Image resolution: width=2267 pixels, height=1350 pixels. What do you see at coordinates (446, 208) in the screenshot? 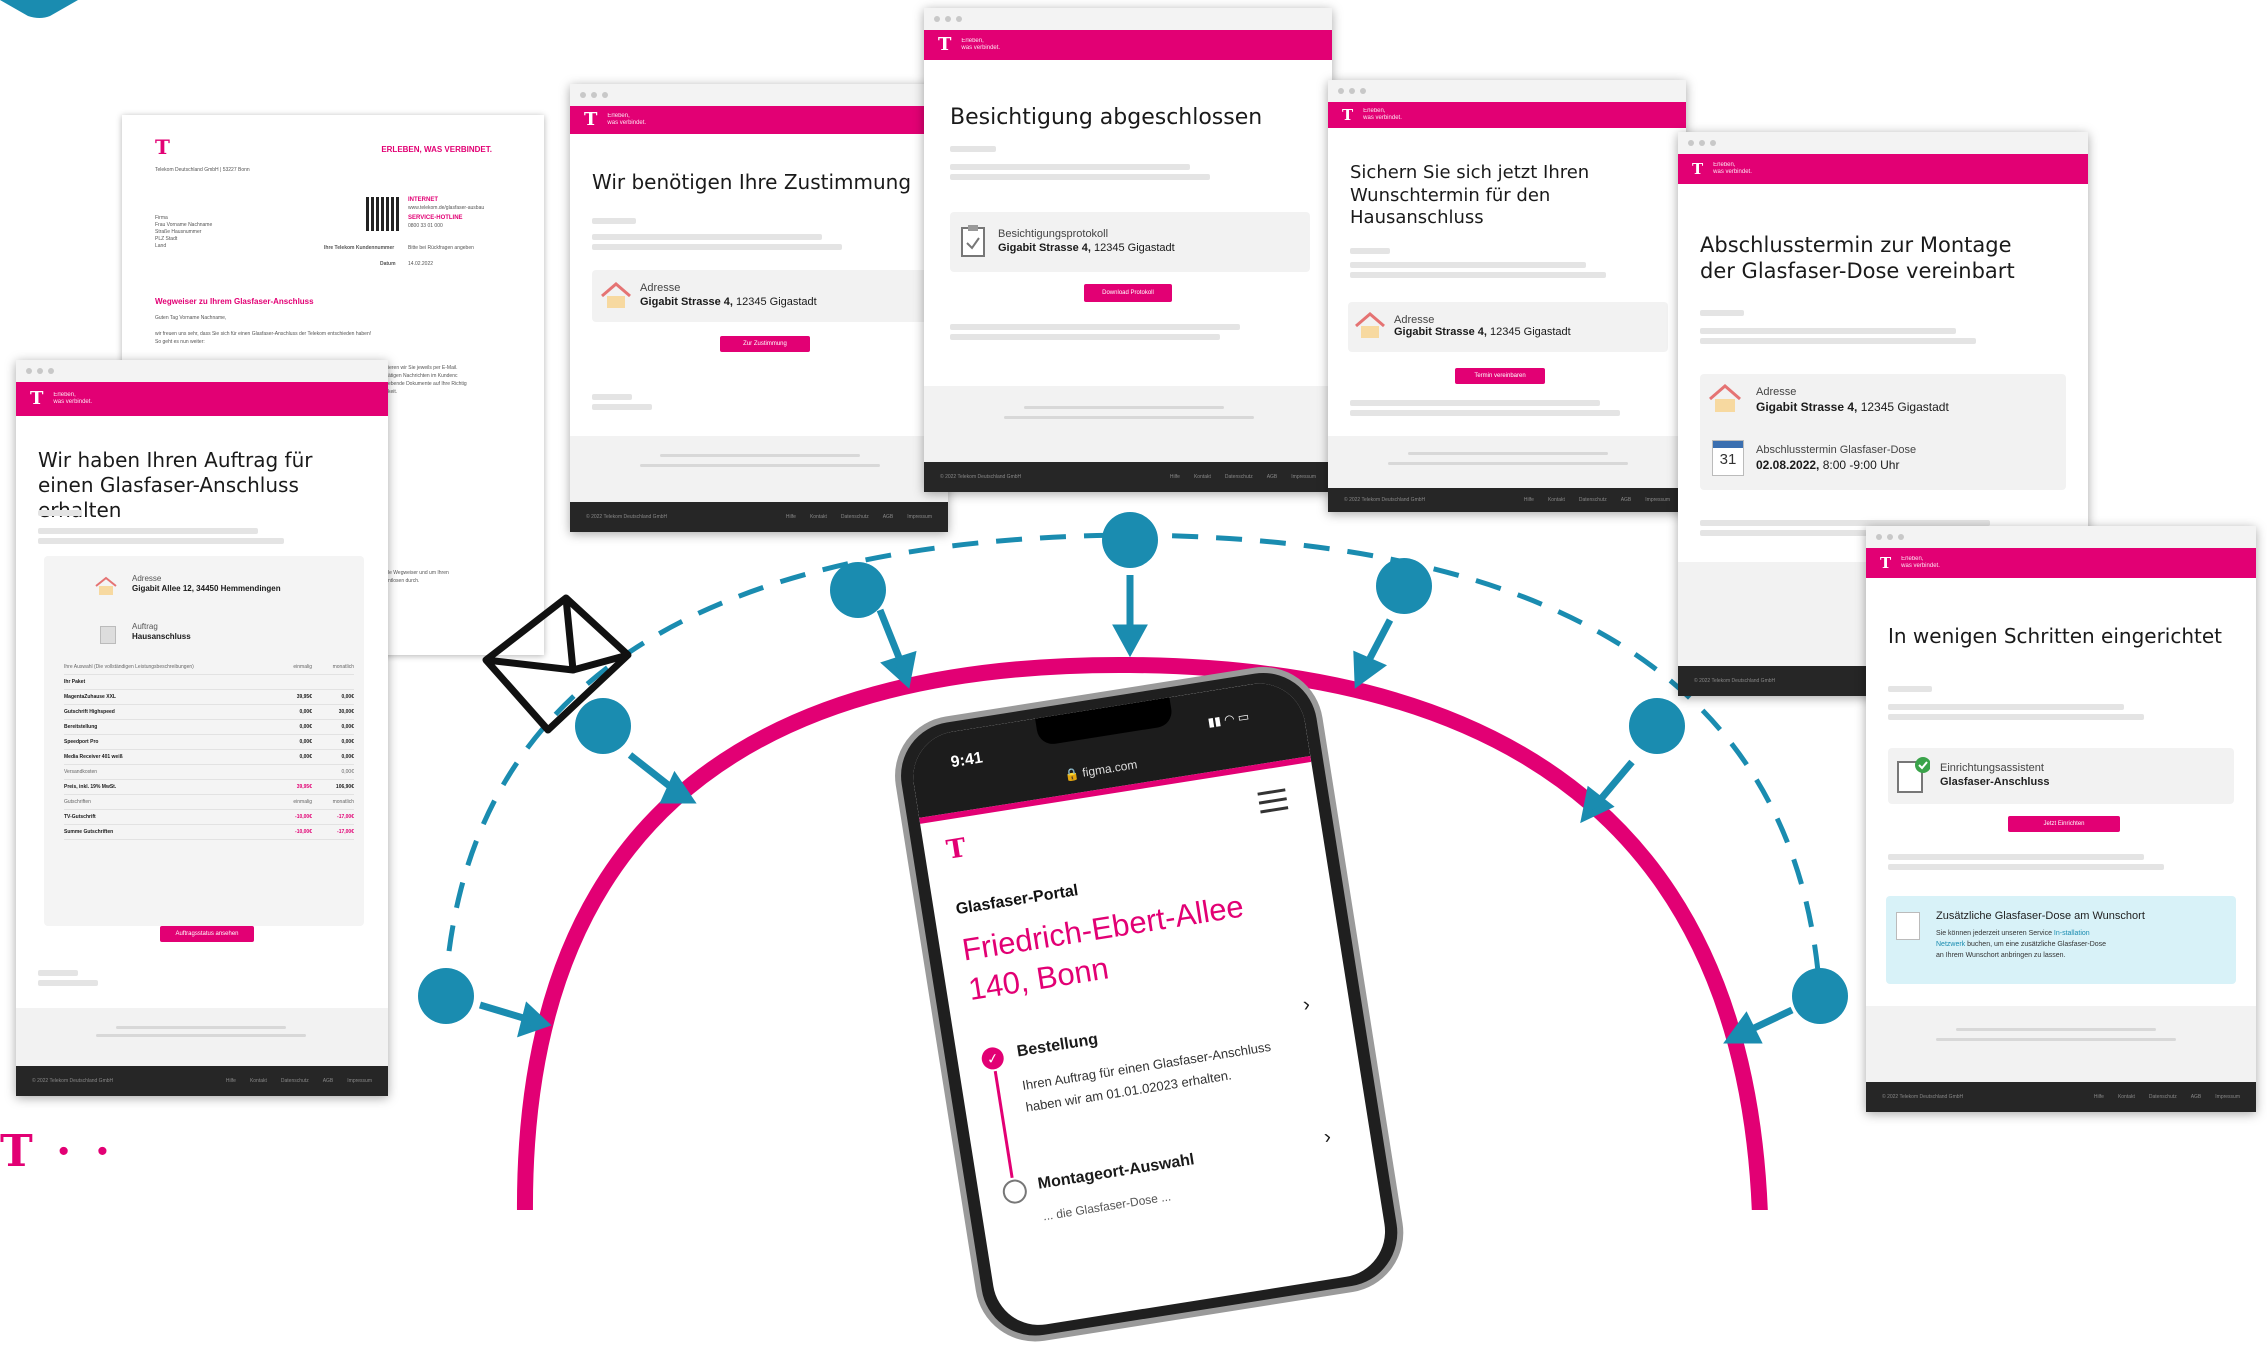
I see `internet-url: www.telekom.de/glasfaser-ausbau` at bounding box center [446, 208].